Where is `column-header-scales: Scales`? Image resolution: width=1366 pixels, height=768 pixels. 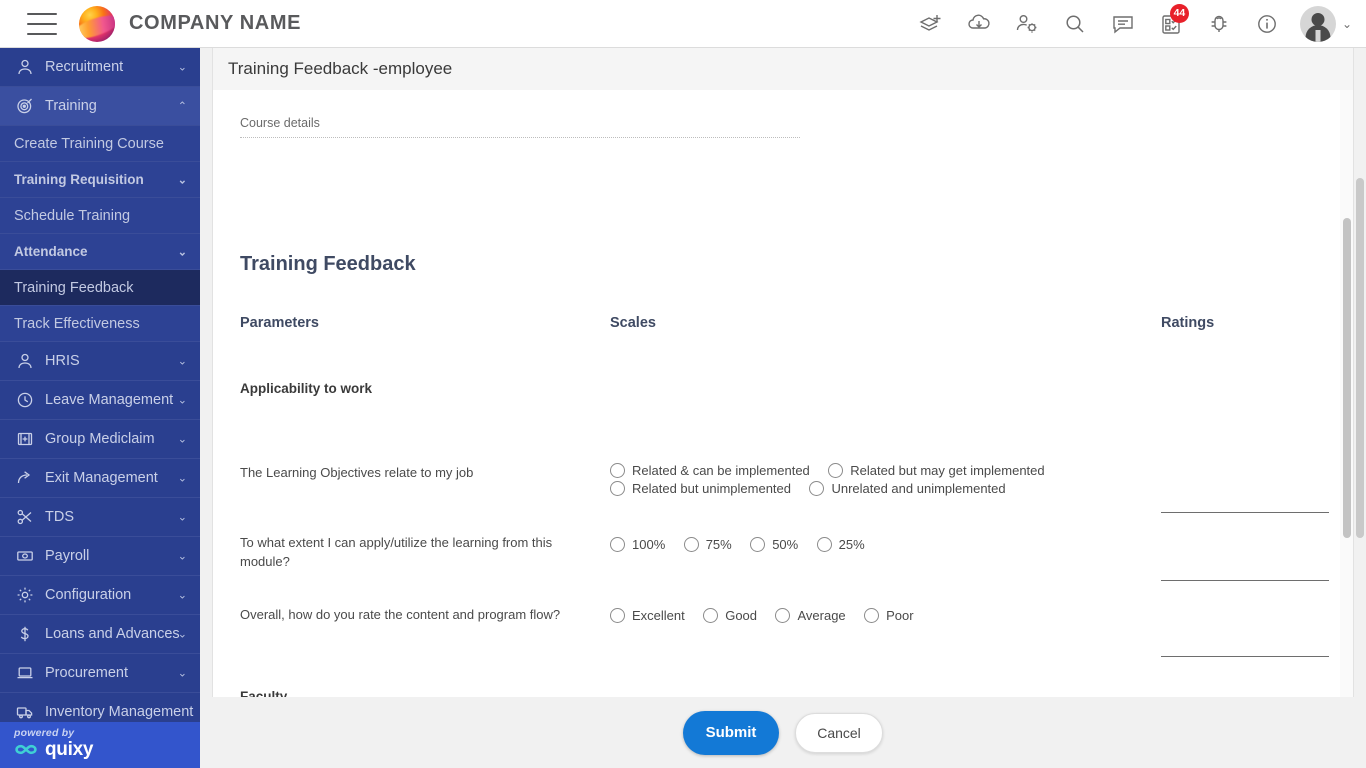
column-header-scales: Scales is located at coordinates (633, 323).